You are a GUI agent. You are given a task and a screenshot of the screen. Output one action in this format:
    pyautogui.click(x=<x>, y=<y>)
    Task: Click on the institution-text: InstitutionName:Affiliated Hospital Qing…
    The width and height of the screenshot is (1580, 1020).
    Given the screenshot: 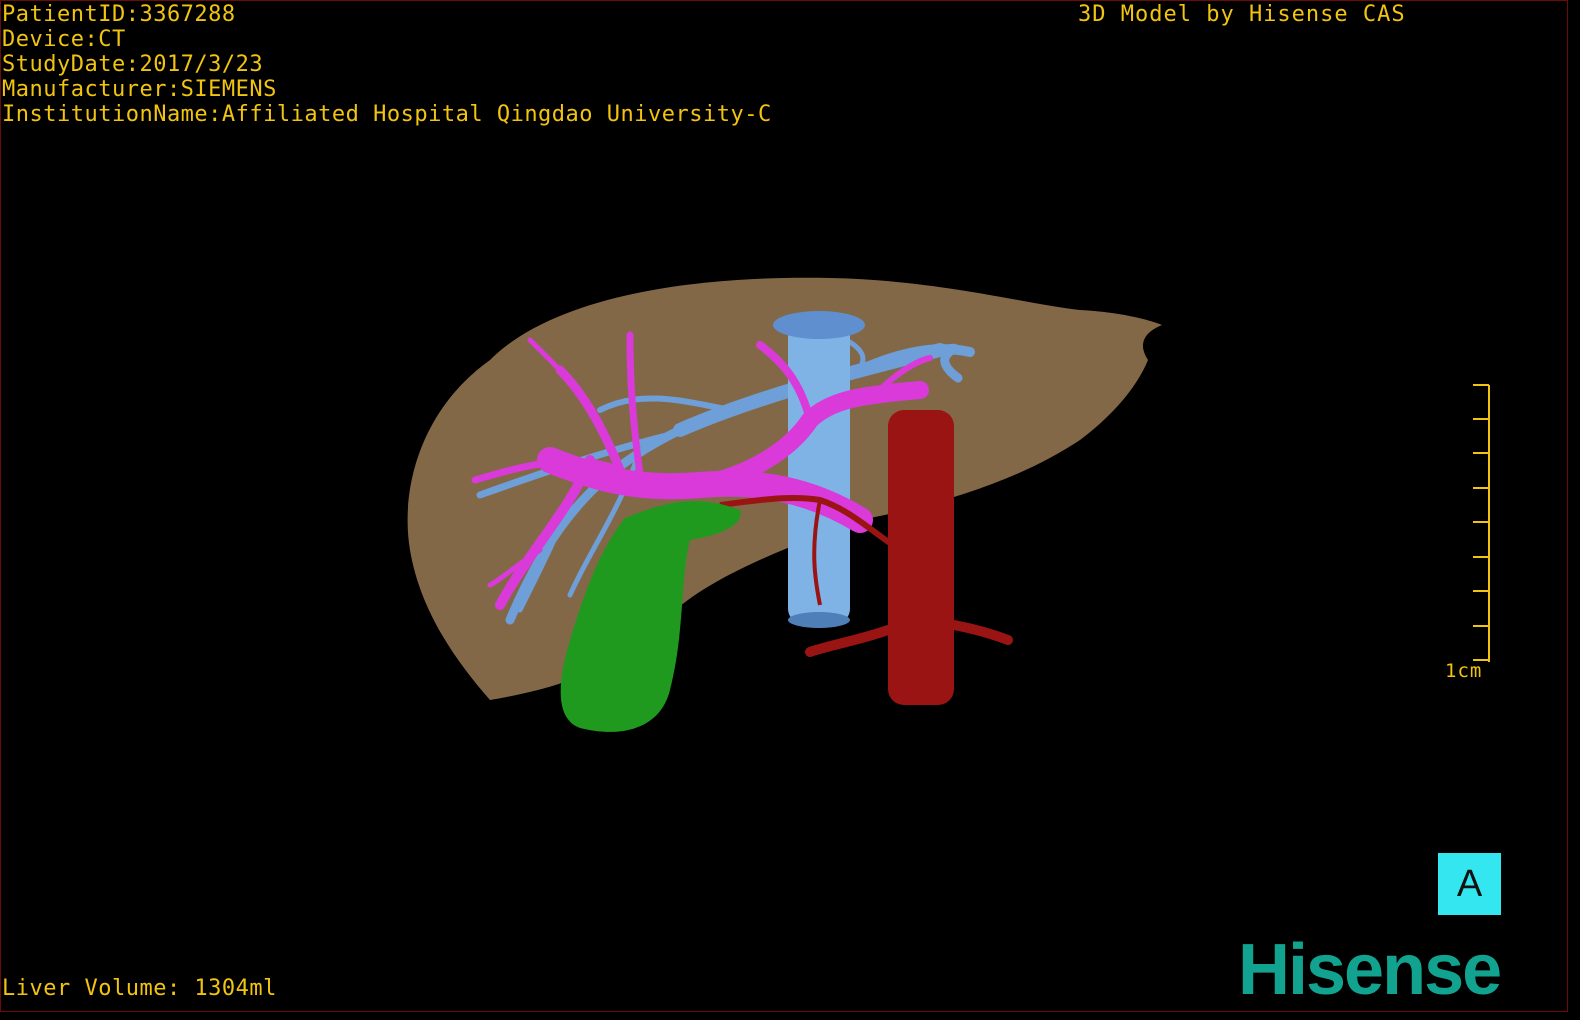 What is the action you would take?
    pyautogui.click(x=387, y=114)
    